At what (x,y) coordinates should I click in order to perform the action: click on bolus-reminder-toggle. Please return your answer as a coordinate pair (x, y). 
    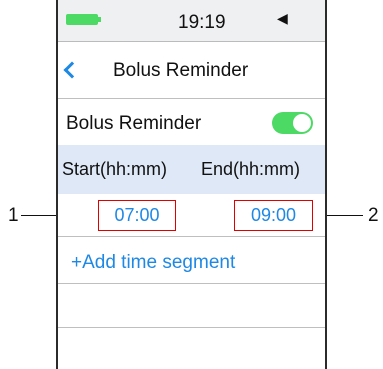
    Looking at the image, I should click on (292, 123).